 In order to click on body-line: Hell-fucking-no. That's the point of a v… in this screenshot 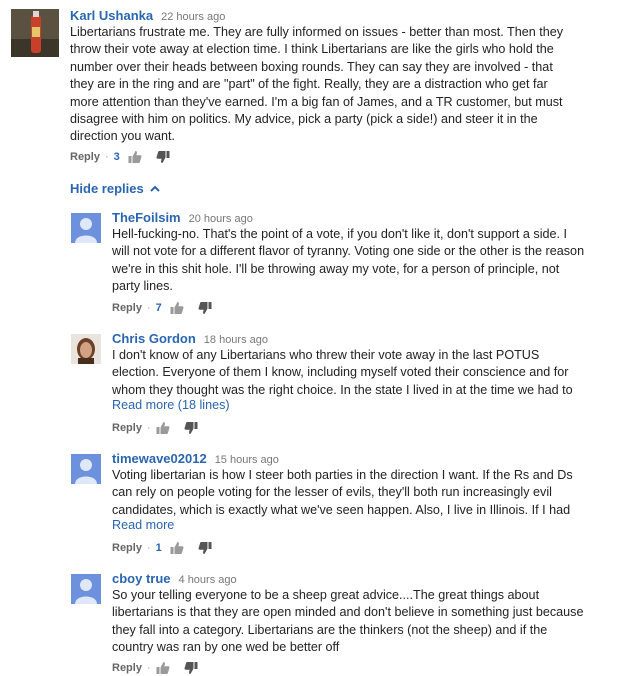, I will do `click(340, 234)`.